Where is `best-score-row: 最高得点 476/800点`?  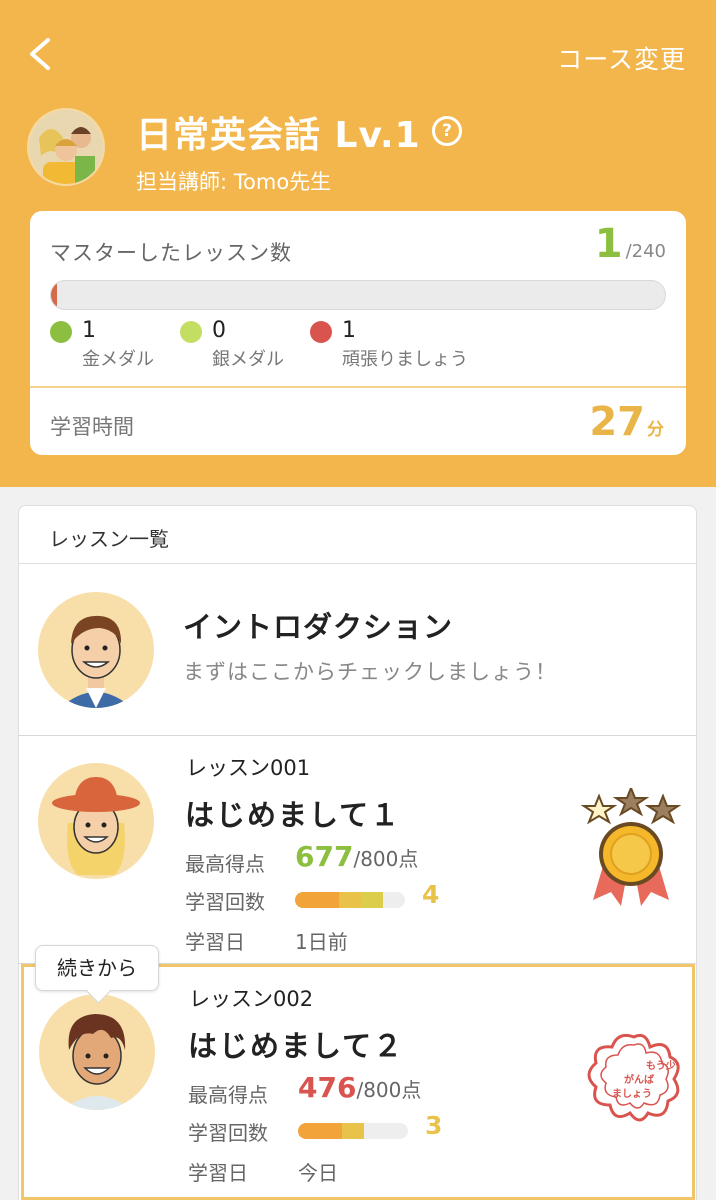
best-score-row: 最高得点 476/800点 is located at coordinates (304, 1089).